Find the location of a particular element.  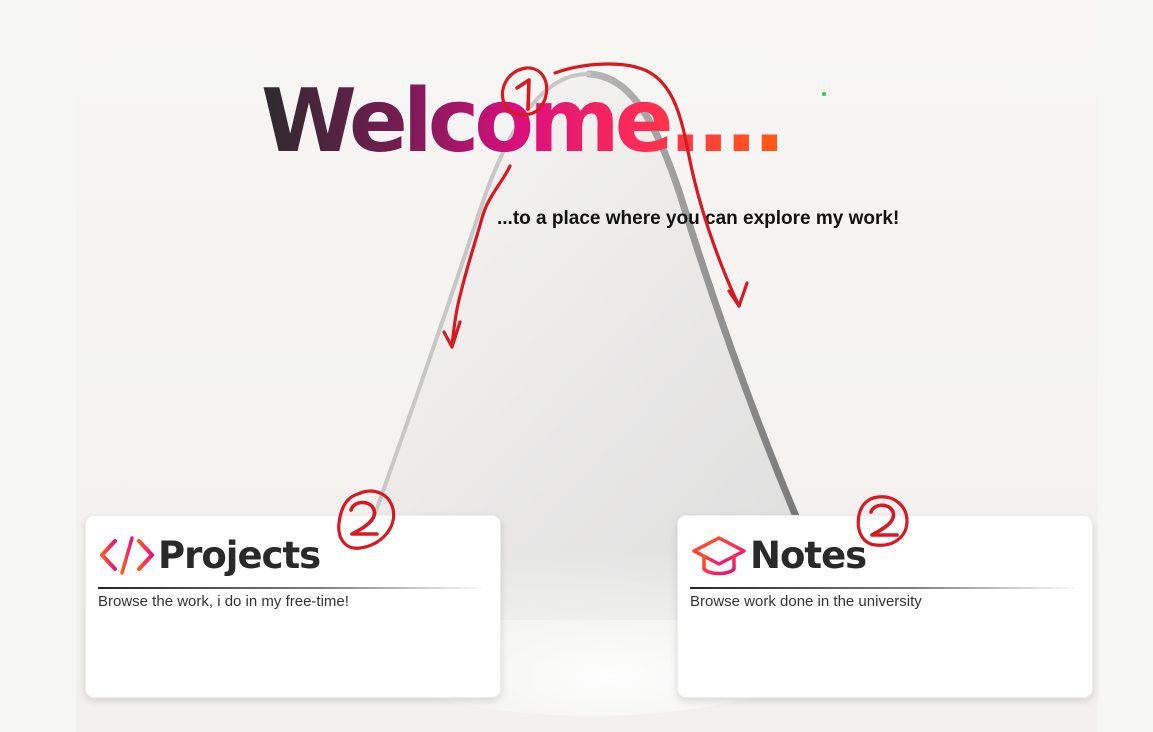

notes-card-header: Notes is located at coordinates (778, 555).